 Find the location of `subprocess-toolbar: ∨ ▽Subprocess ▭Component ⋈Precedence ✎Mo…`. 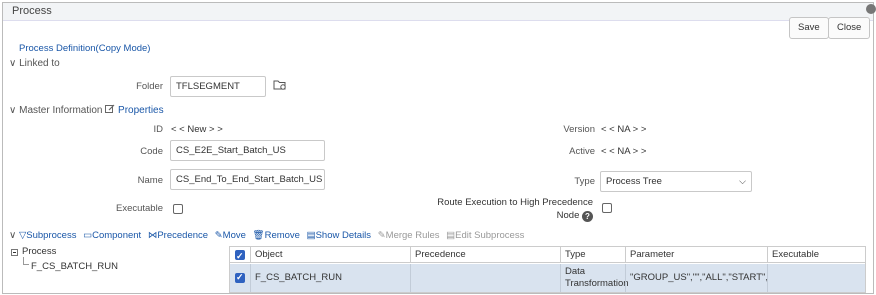

subprocess-toolbar: ∨ ▽Subprocess ▭Component ⋈Precedence ✎Mo… is located at coordinates (266, 235).